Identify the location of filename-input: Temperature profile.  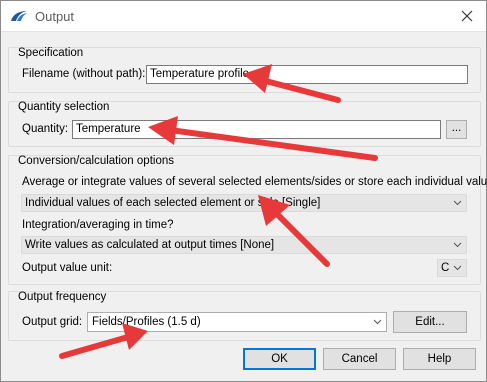
(307, 74).